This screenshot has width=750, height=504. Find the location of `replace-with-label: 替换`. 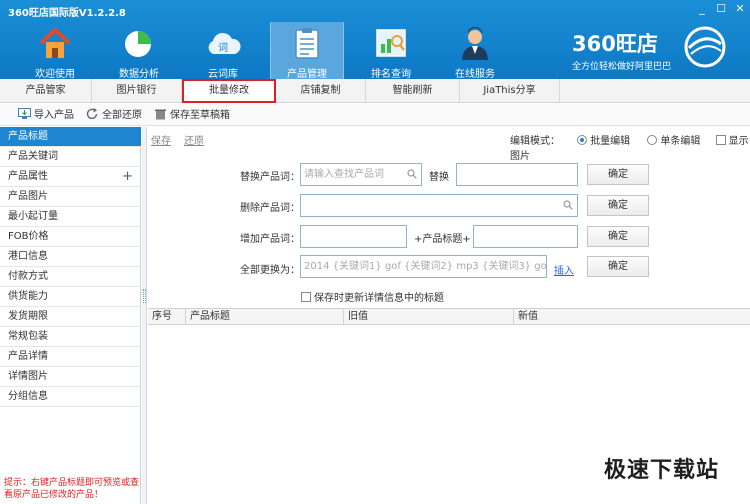

replace-with-label: 替换 is located at coordinates (439, 177).